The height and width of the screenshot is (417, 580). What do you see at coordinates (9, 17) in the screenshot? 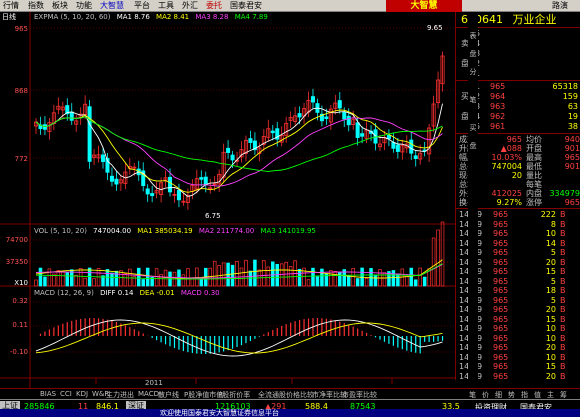
I see `period-label: 日线` at bounding box center [9, 17].